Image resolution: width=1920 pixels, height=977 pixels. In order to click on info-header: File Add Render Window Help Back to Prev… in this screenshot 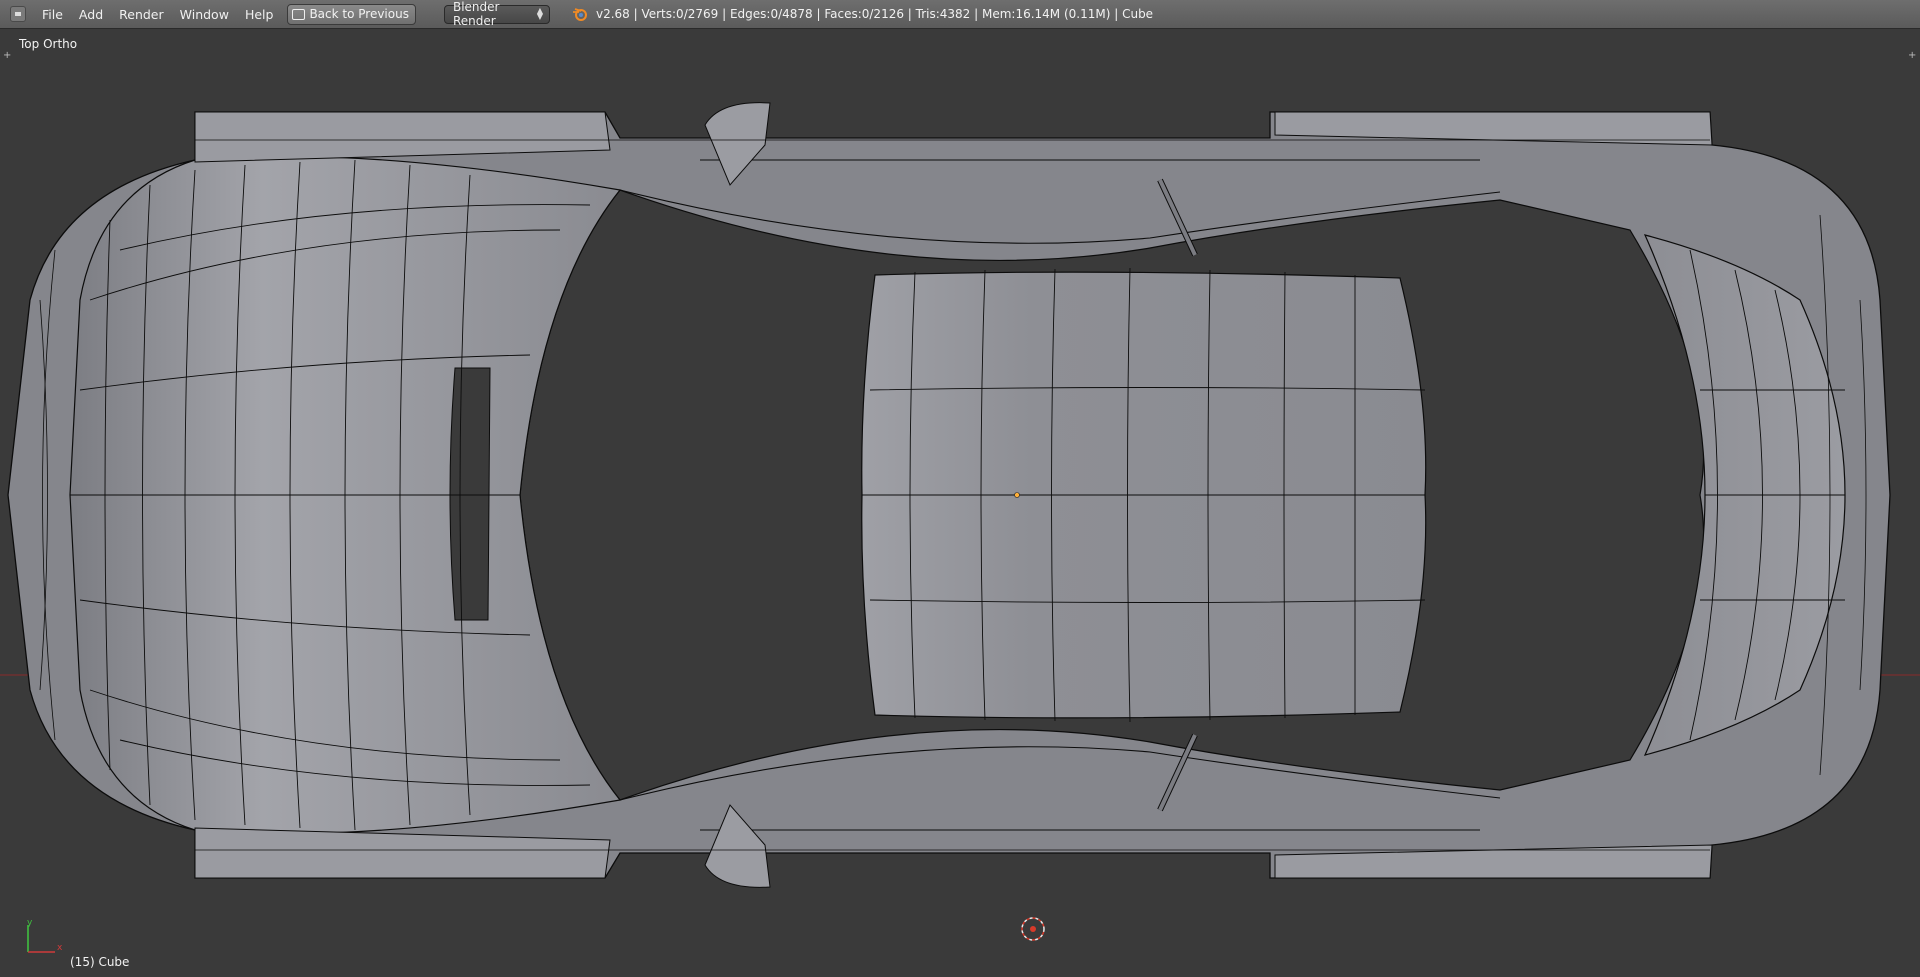, I will do `click(960, 14)`.